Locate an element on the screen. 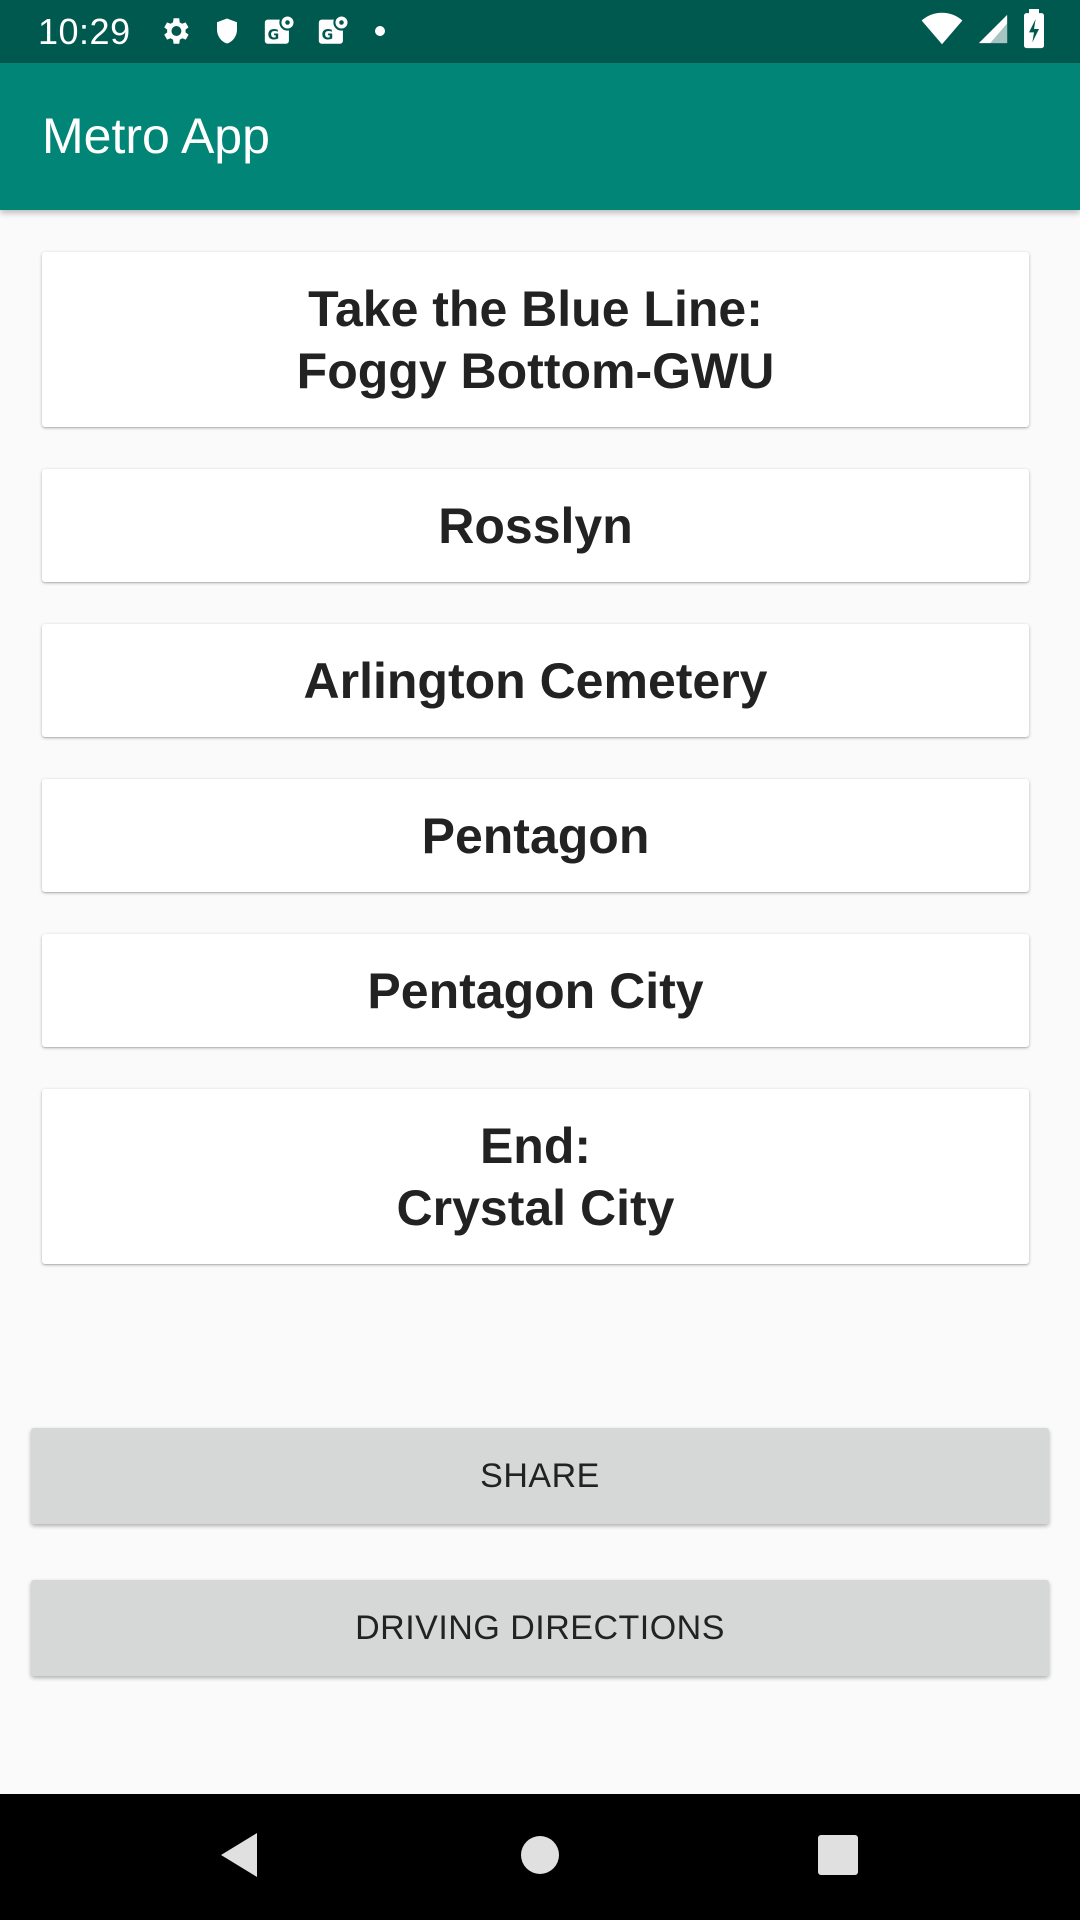  status-system-icons is located at coordinates (983, 29).